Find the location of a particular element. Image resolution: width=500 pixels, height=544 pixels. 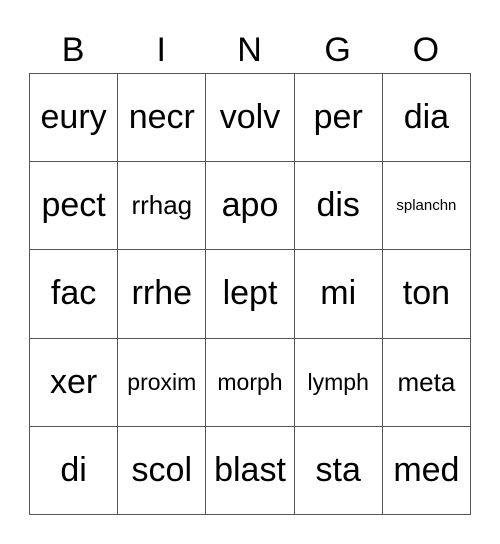

header-letter-o: O is located at coordinates (426, 50).